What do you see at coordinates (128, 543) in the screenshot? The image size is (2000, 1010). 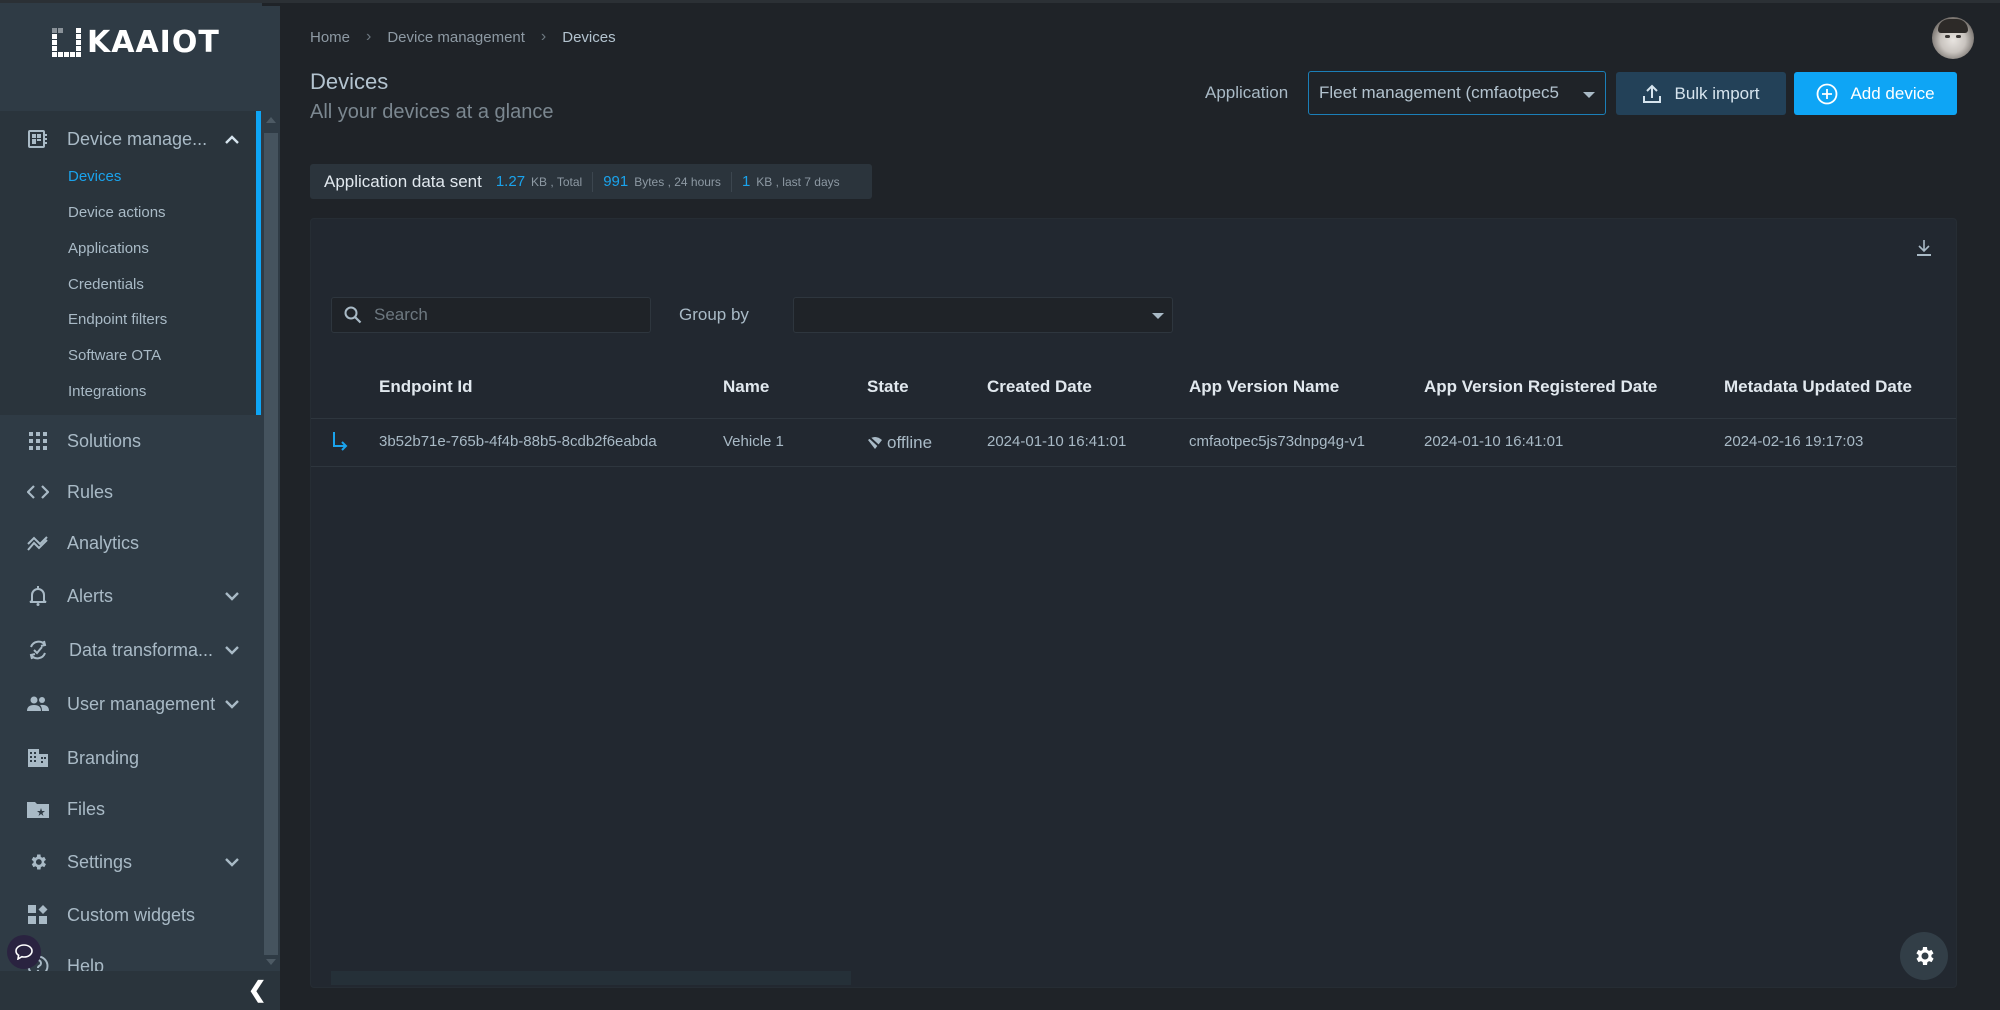 I see `sidebar-item-analytics: Analytics` at bounding box center [128, 543].